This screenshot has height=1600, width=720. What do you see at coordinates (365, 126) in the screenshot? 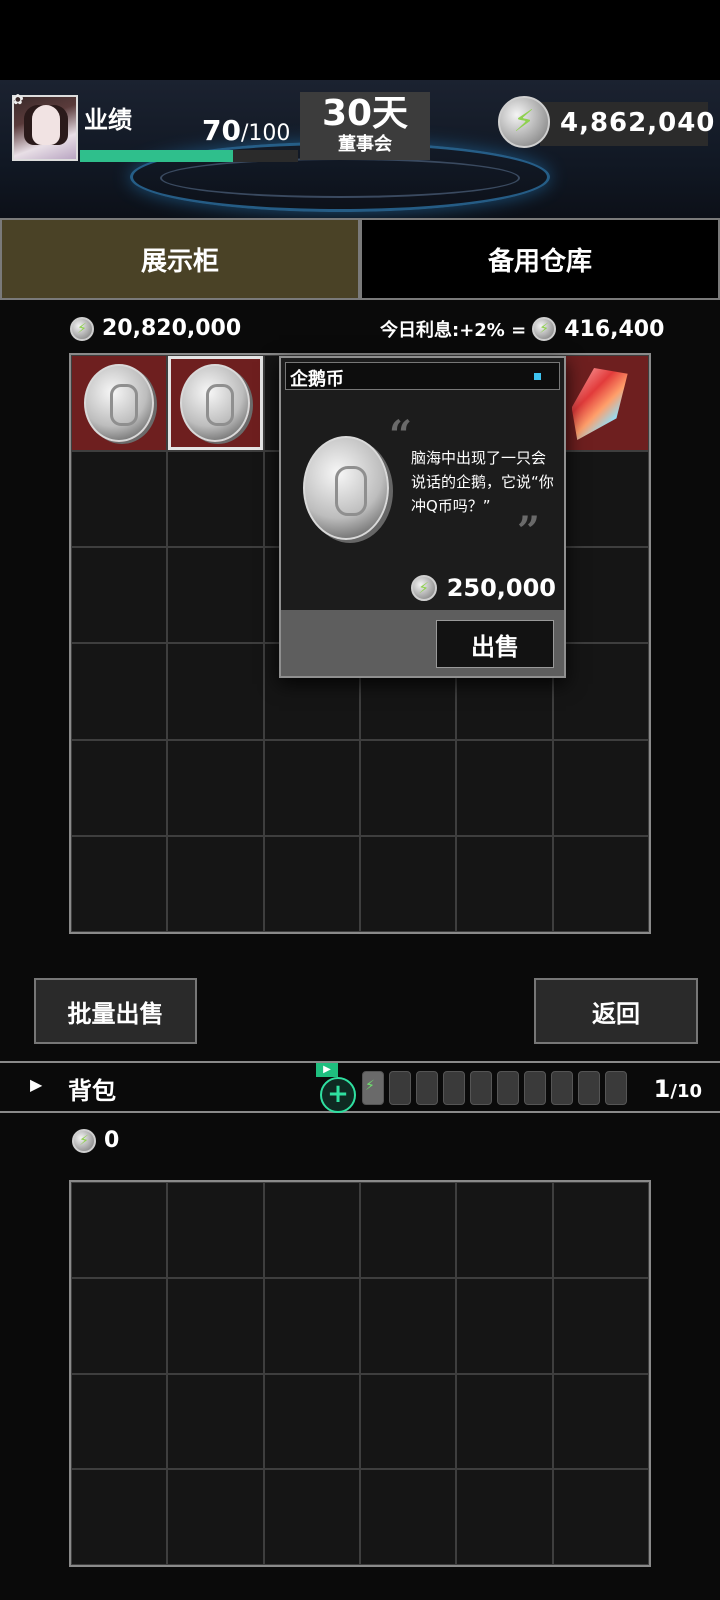
I see `days-remaining-box: 30天 董事会` at bounding box center [365, 126].